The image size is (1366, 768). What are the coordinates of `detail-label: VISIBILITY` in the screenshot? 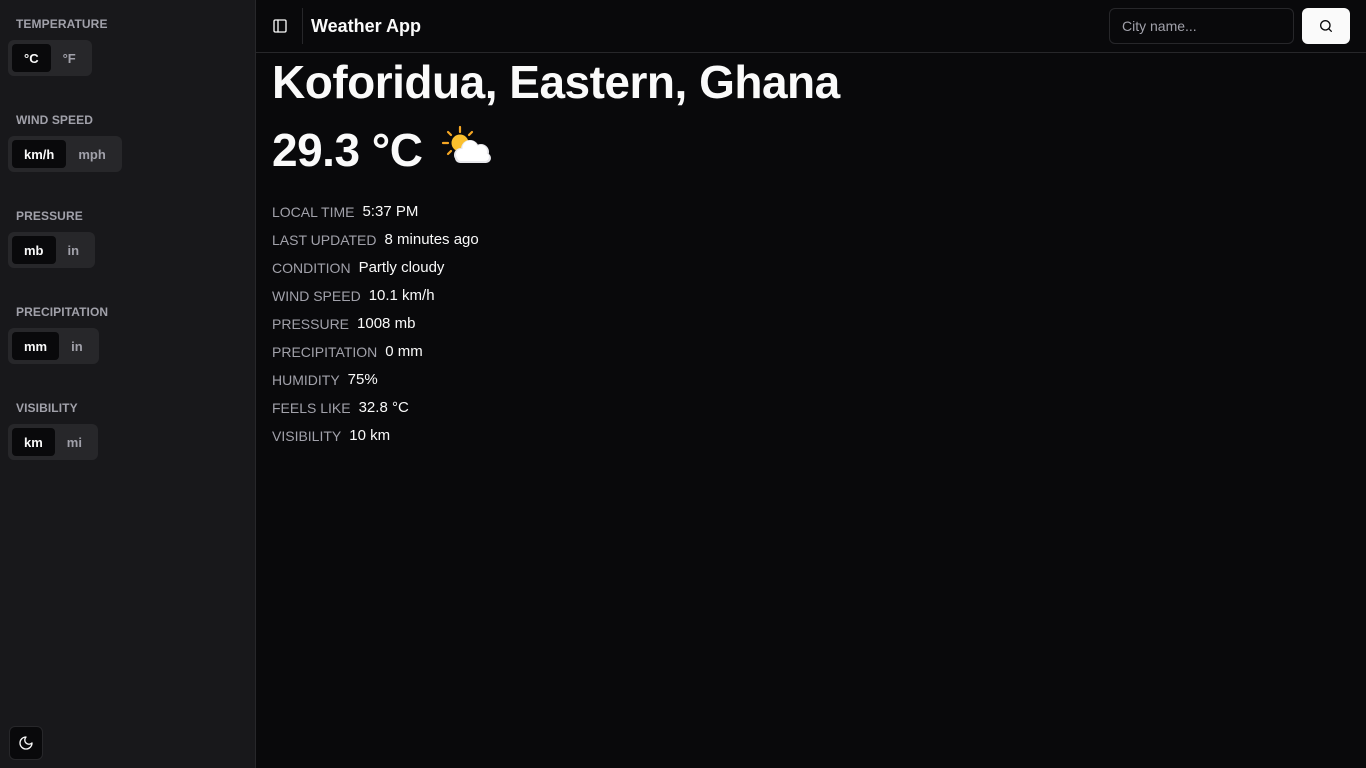 It's located at (307, 435).